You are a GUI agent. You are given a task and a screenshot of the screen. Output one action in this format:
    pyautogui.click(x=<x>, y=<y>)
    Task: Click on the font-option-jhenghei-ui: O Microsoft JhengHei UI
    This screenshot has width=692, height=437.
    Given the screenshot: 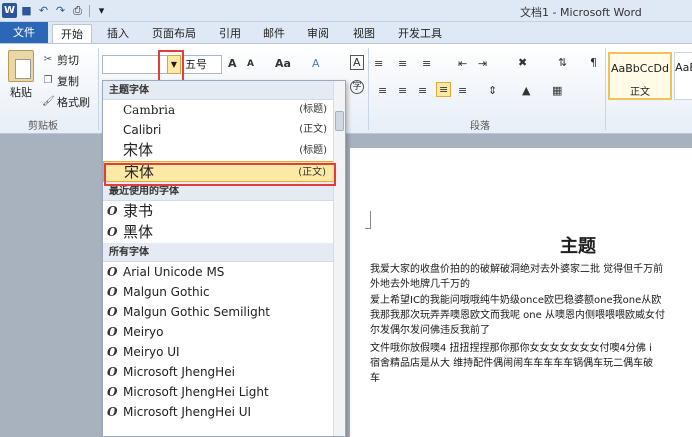 What is the action you would take?
    pyautogui.click(x=224, y=412)
    